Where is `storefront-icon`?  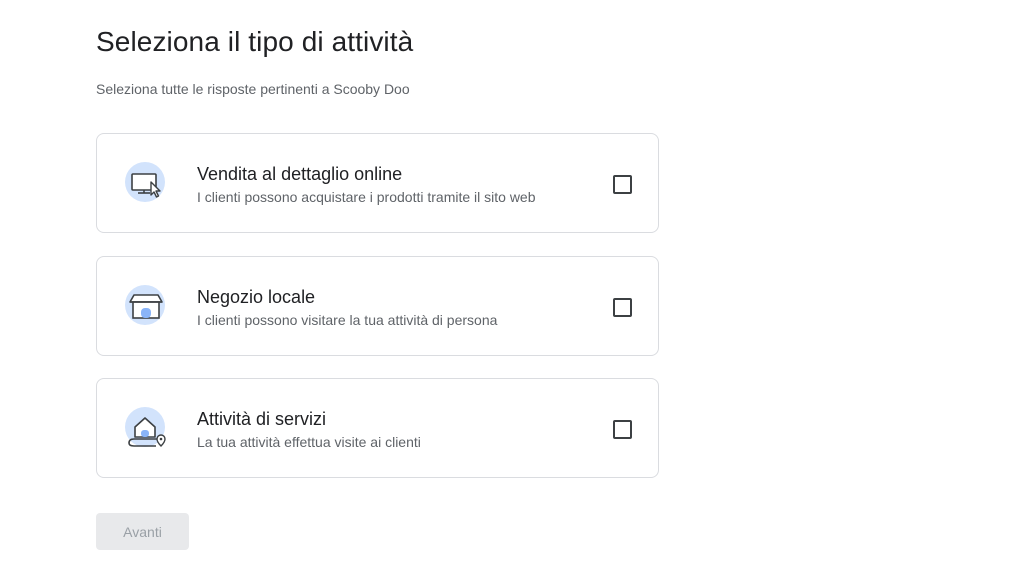
storefront-icon is located at coordinates (147, 307).